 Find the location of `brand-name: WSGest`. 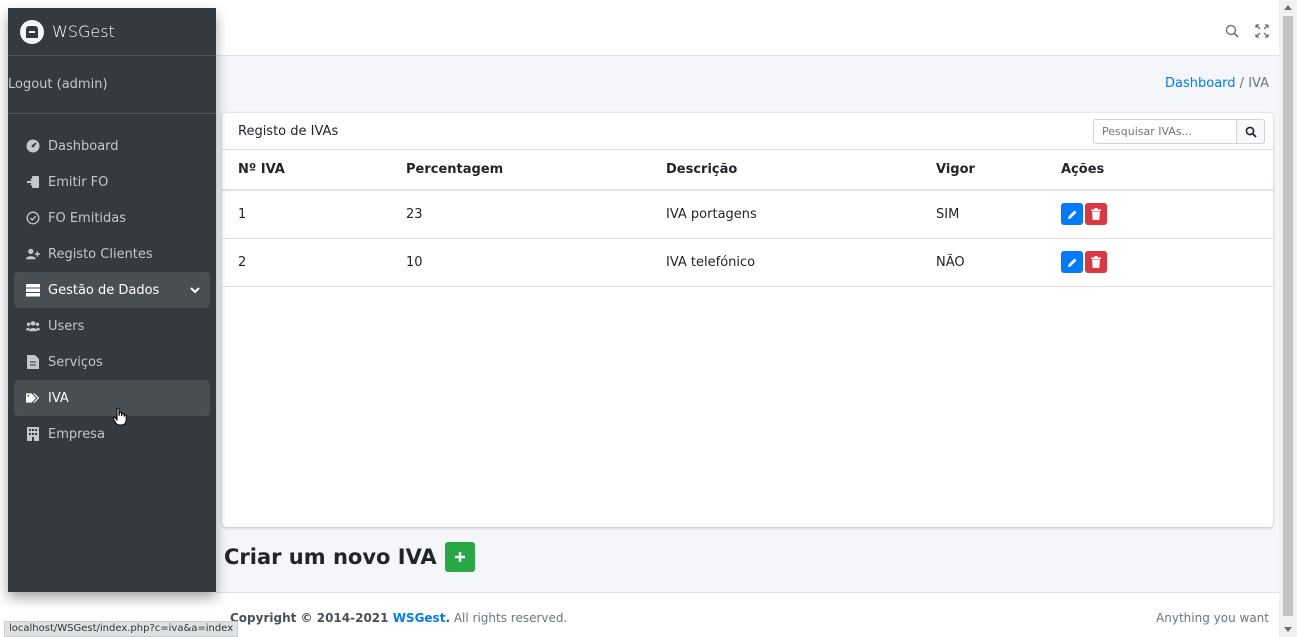

brand-name: WSGest is located at coordinates (83, 31).